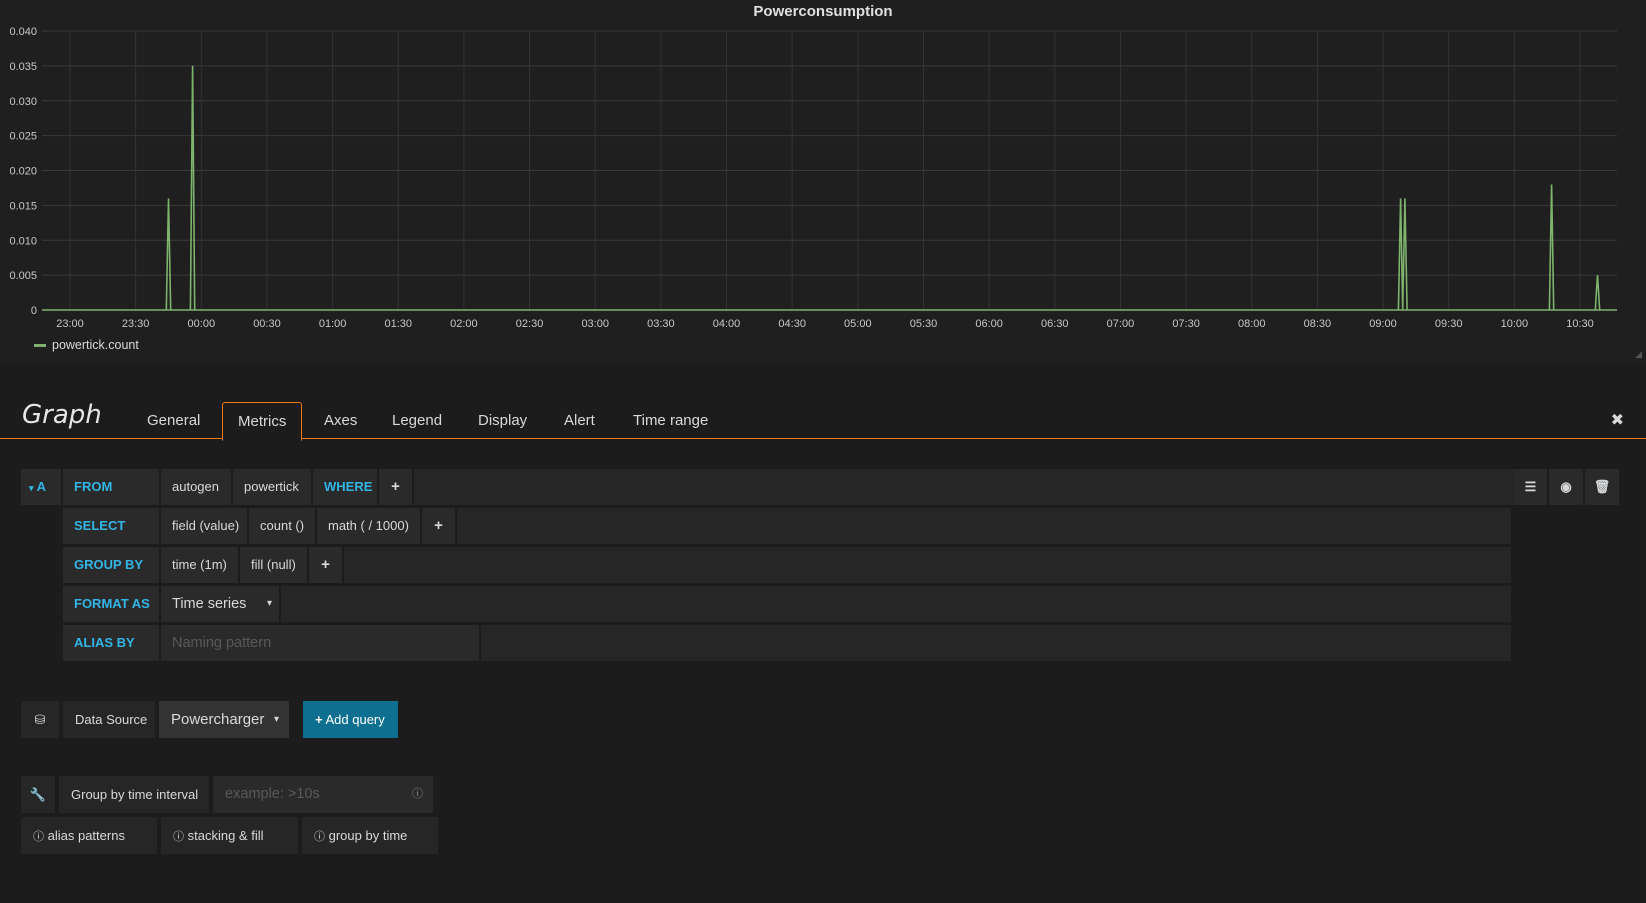 Image resolution: width=1646 pixels, height=903 pixels. What do you see at coordinates (1638, 354) in the screenshot?
I see `resize-handle-icon: ◢` at bounding box center [1638, 354].